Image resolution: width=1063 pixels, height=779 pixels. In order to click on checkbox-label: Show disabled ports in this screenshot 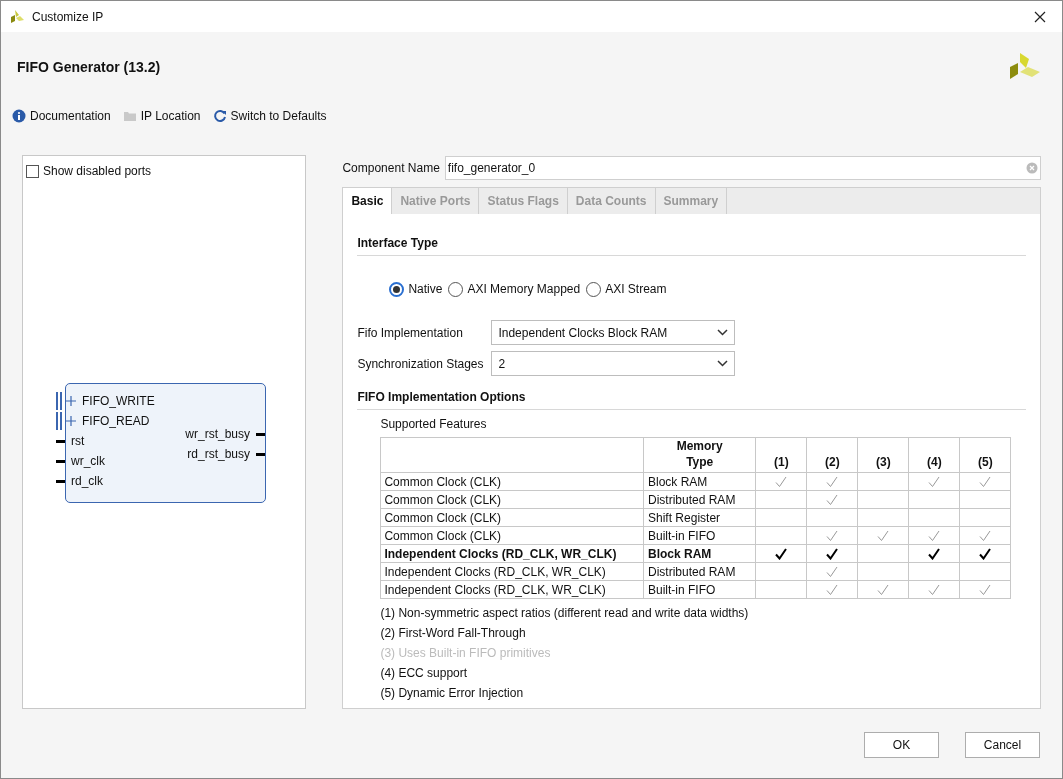, I will do `click(97, 171)`.